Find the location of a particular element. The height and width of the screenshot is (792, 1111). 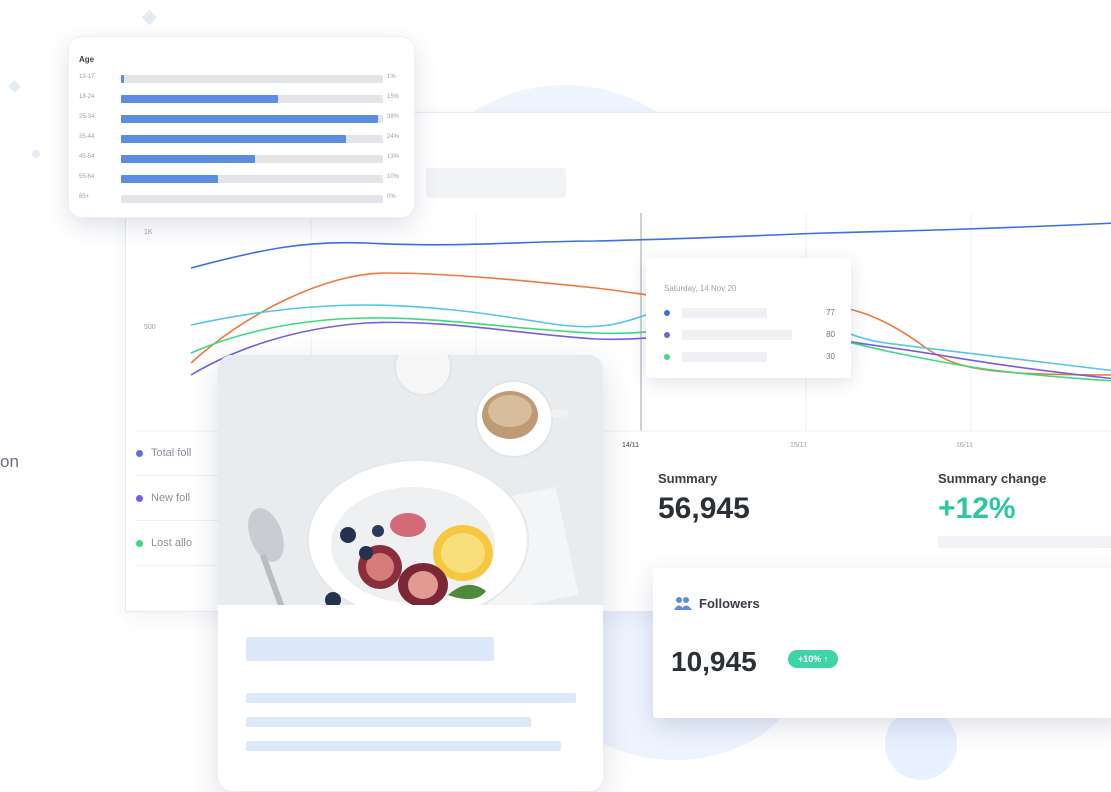

age-row-value: 0% is located at coordinates (391, 197).